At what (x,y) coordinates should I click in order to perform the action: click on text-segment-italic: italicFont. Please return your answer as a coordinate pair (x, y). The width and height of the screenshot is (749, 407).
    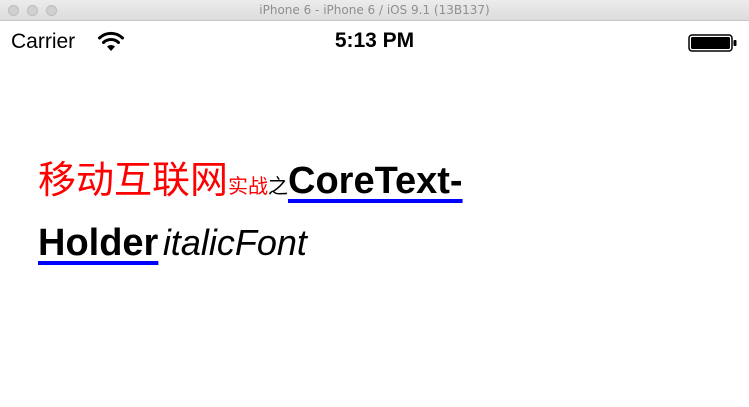
    Looking at the image, I should click on (234, 242).